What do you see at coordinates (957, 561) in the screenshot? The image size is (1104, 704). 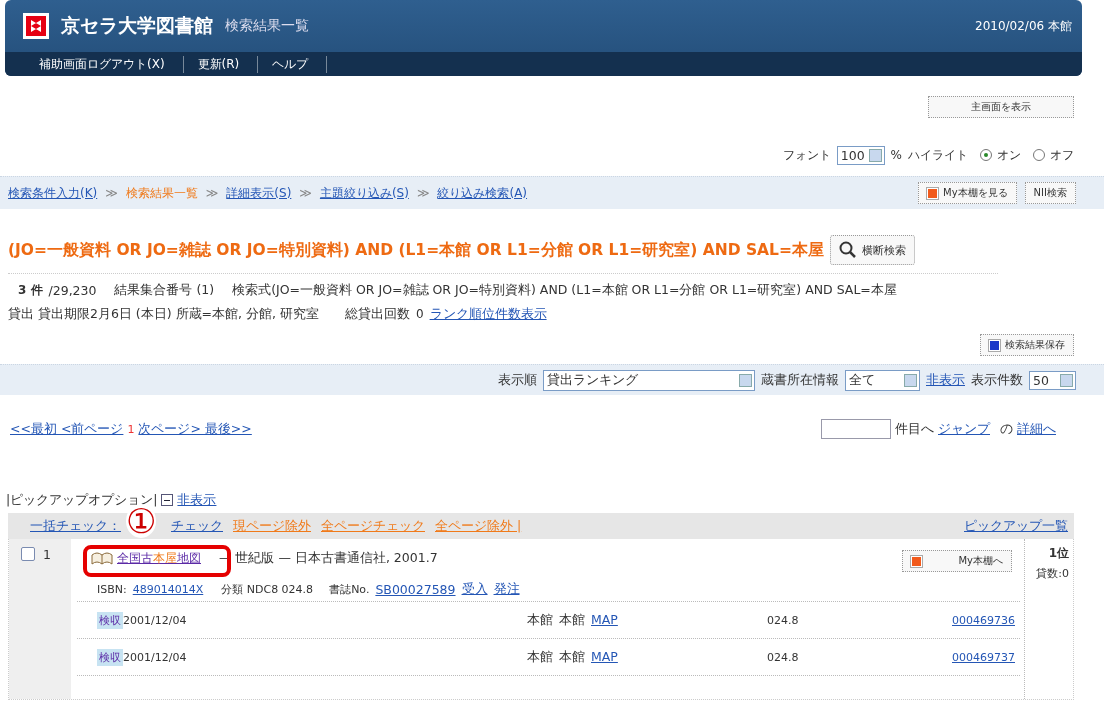 I see `add-to-shelf-button: My本棚へ` at bounding box center [957, 561].